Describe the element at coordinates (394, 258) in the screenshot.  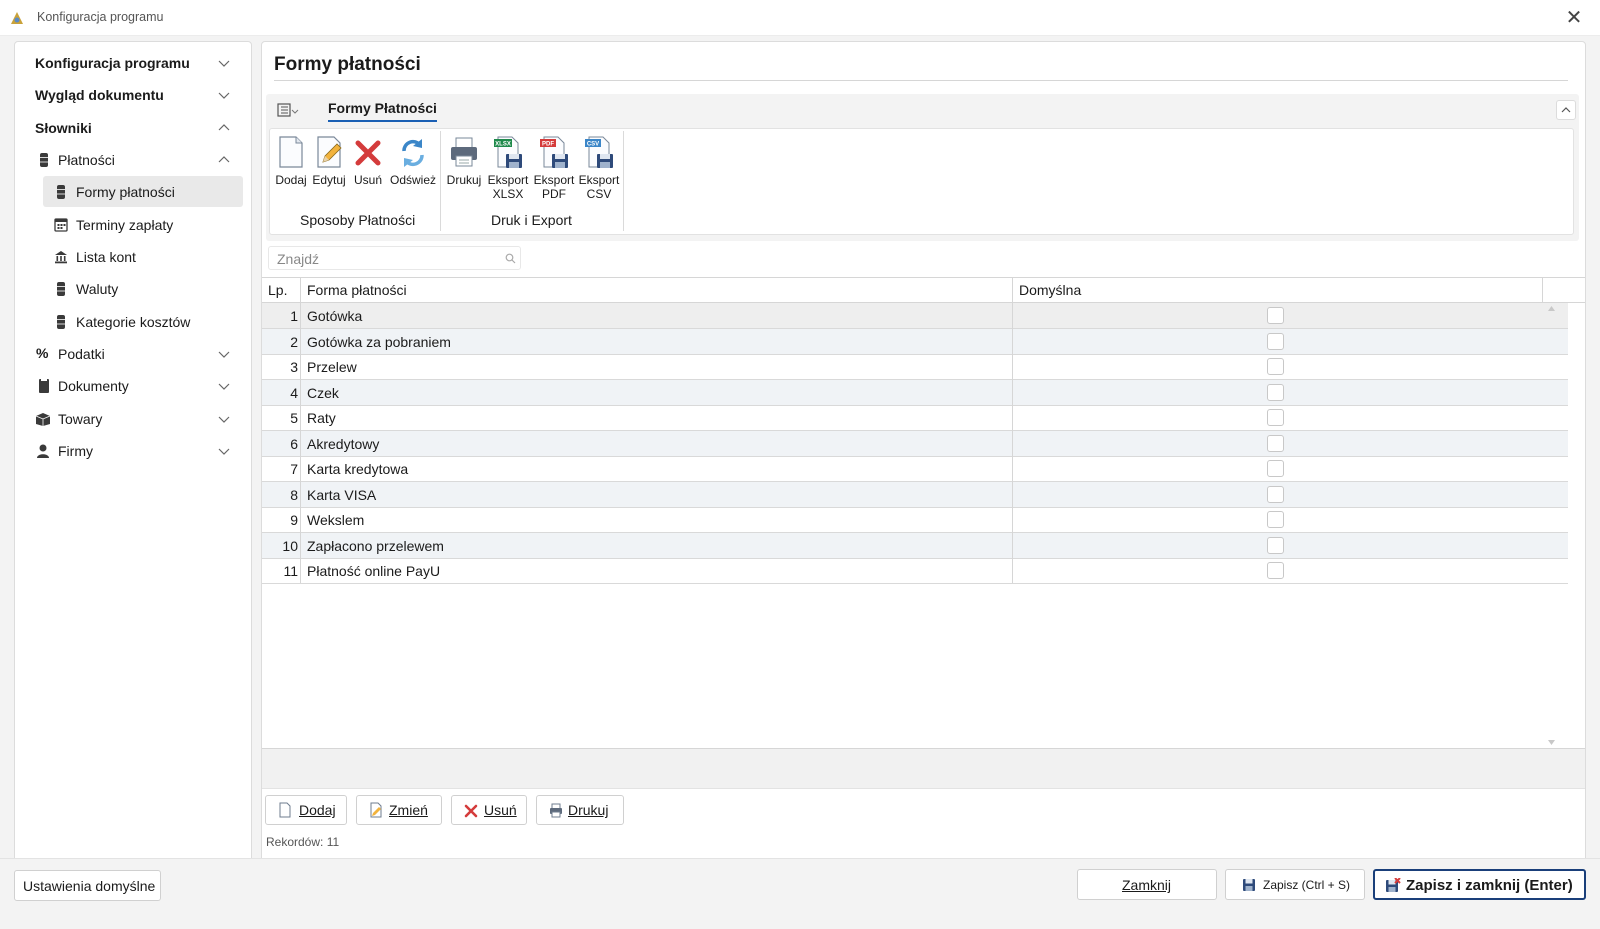
I see `search-input: Znajdź` at that location.